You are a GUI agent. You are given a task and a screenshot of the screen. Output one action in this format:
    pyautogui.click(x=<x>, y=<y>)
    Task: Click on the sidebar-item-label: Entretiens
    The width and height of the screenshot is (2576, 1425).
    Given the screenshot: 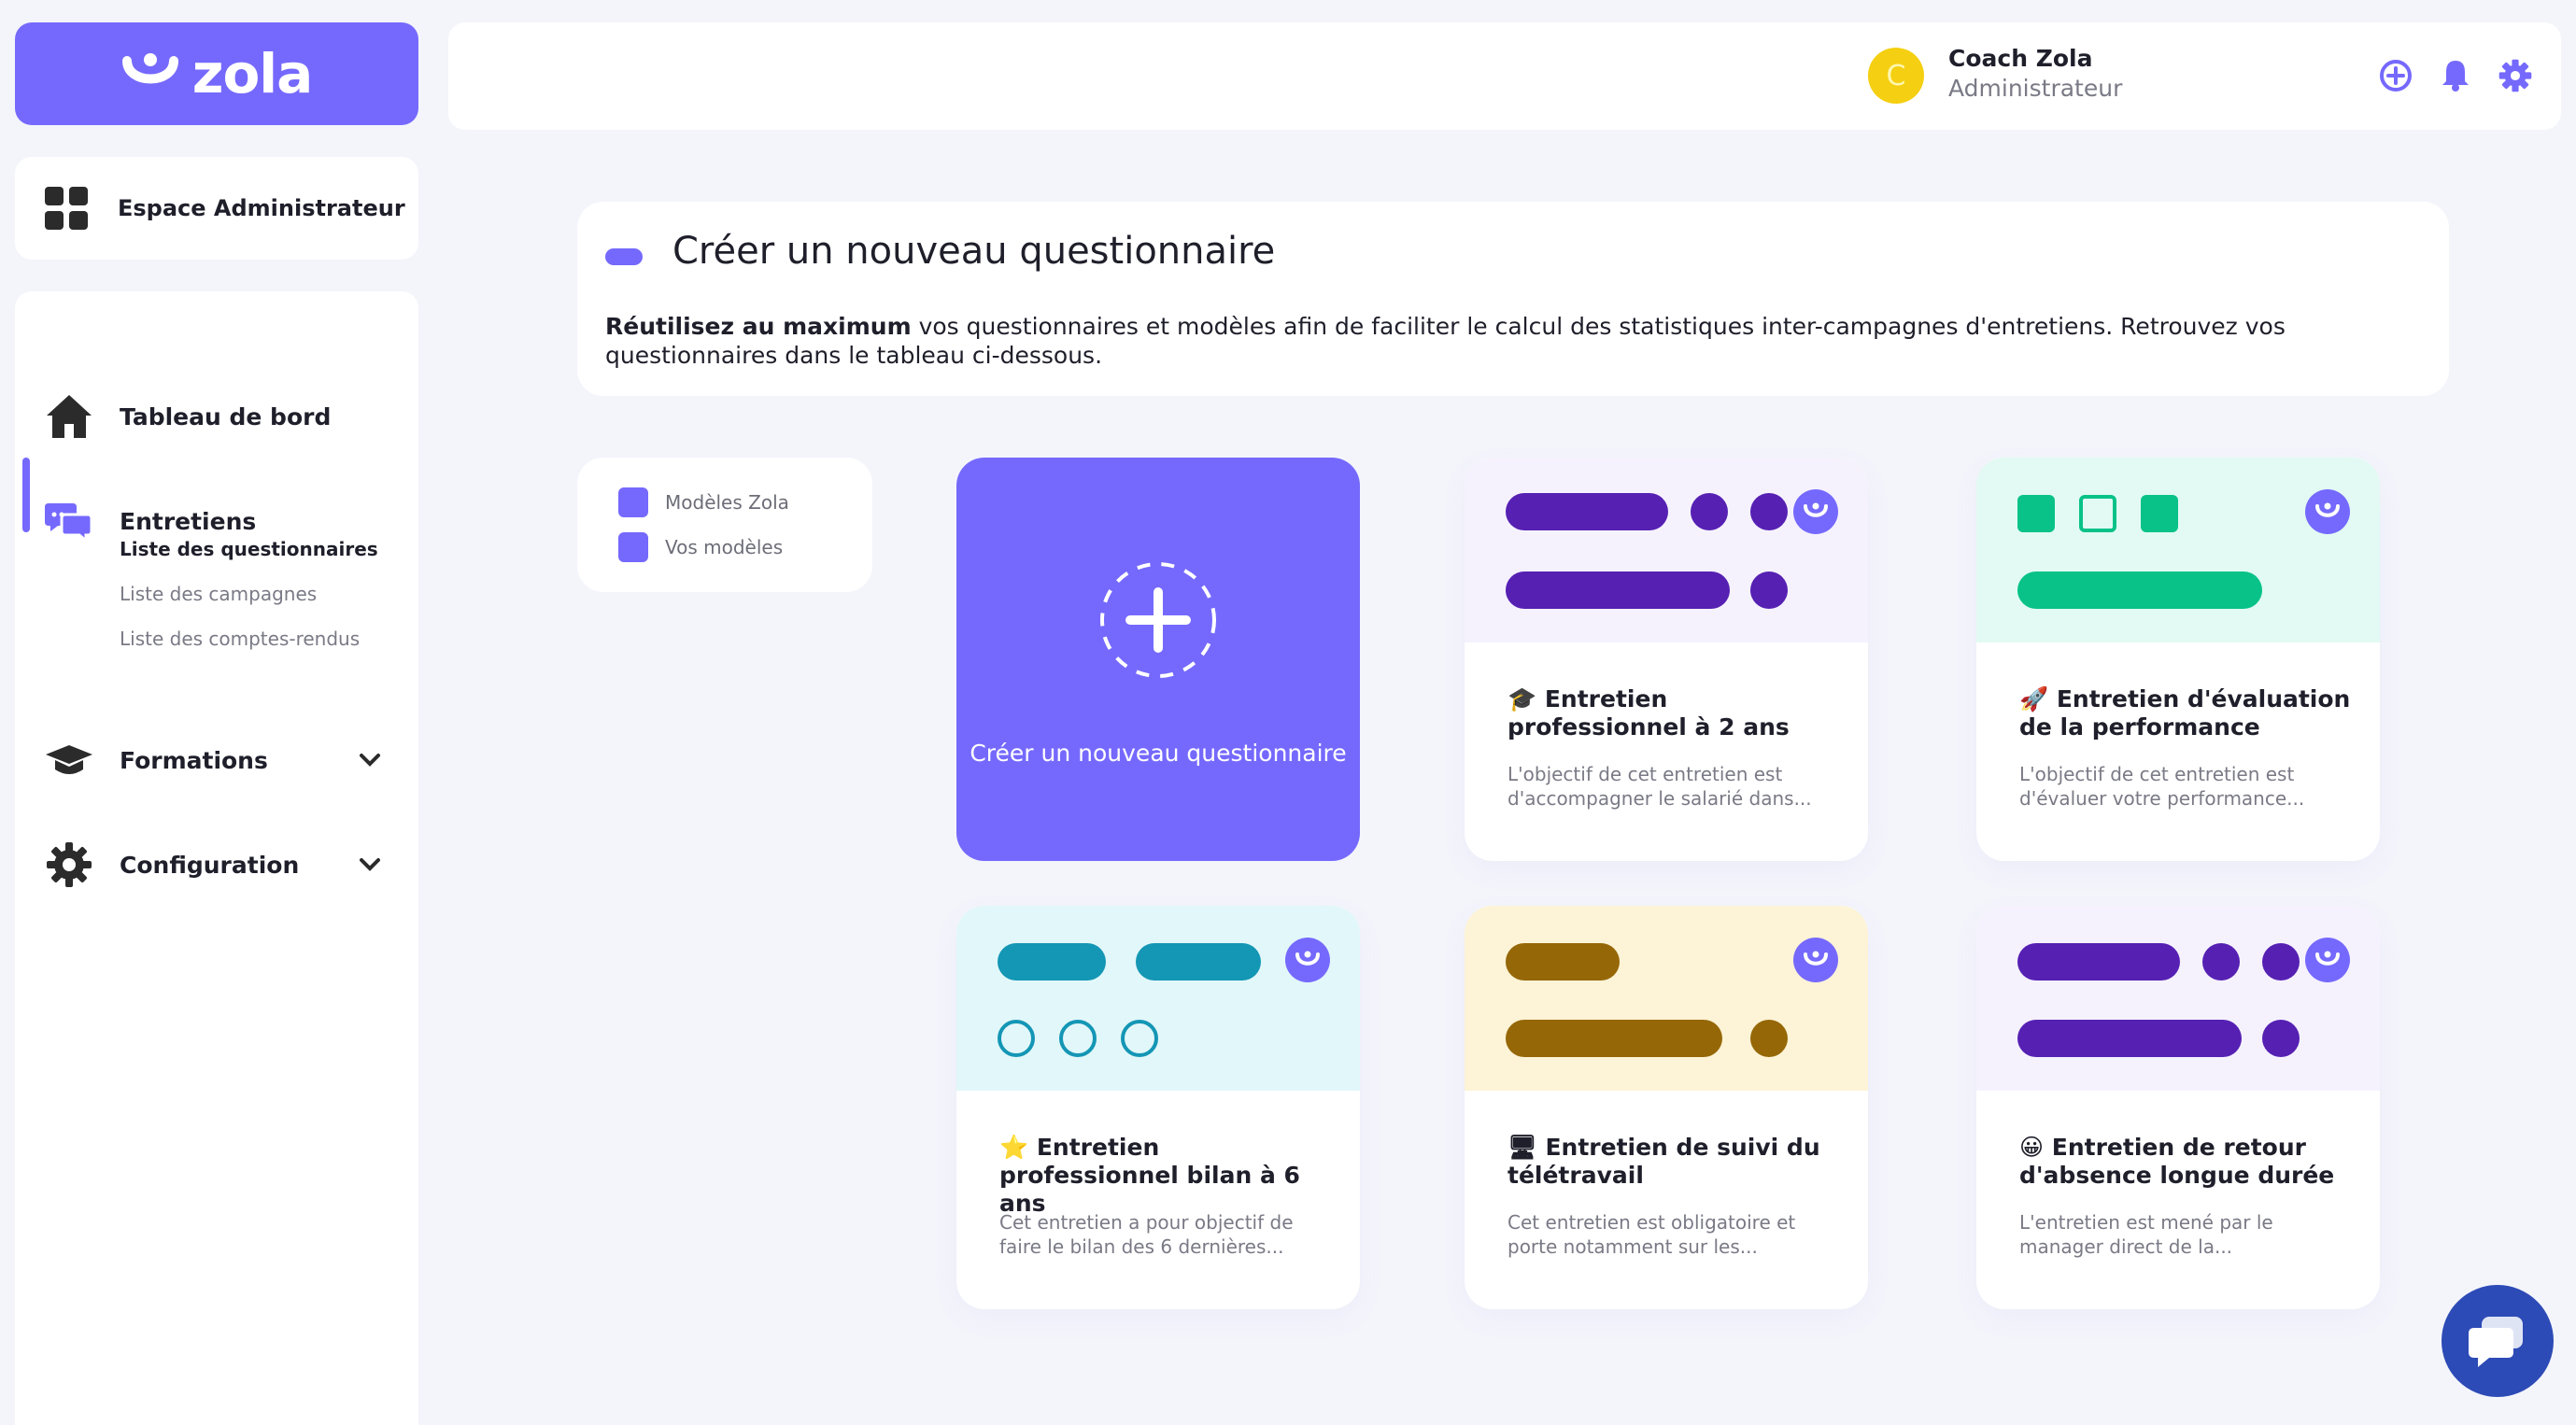 What is the action you would take?
    pyautogui.click(x=188, y=521)
    